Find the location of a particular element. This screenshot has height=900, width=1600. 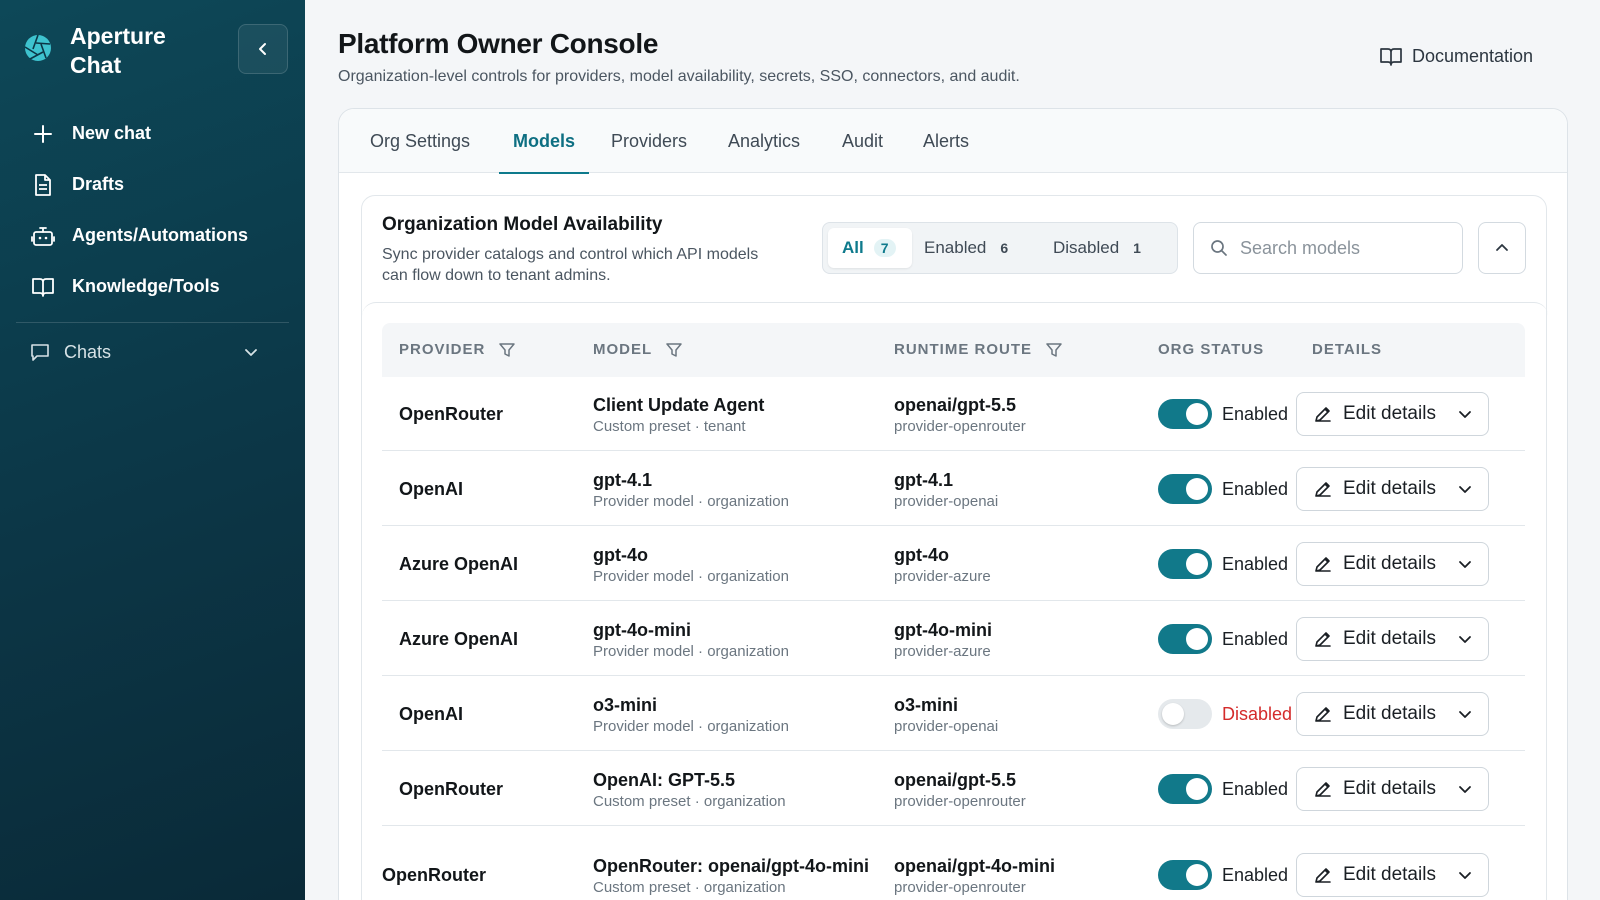

search-icon is located at coordinates (1219, 248).